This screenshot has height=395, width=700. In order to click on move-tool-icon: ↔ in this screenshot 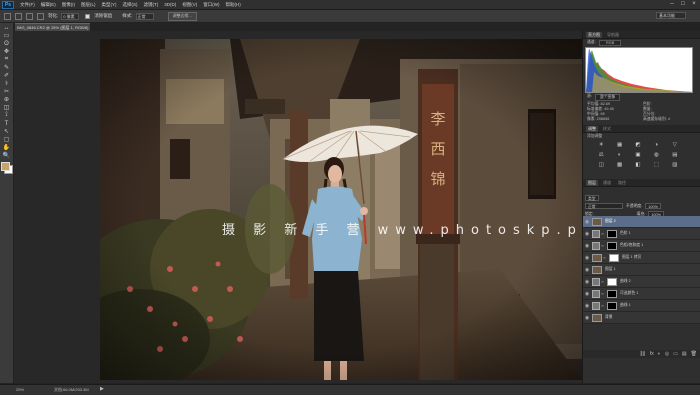, I will do `click(6, 27)`.